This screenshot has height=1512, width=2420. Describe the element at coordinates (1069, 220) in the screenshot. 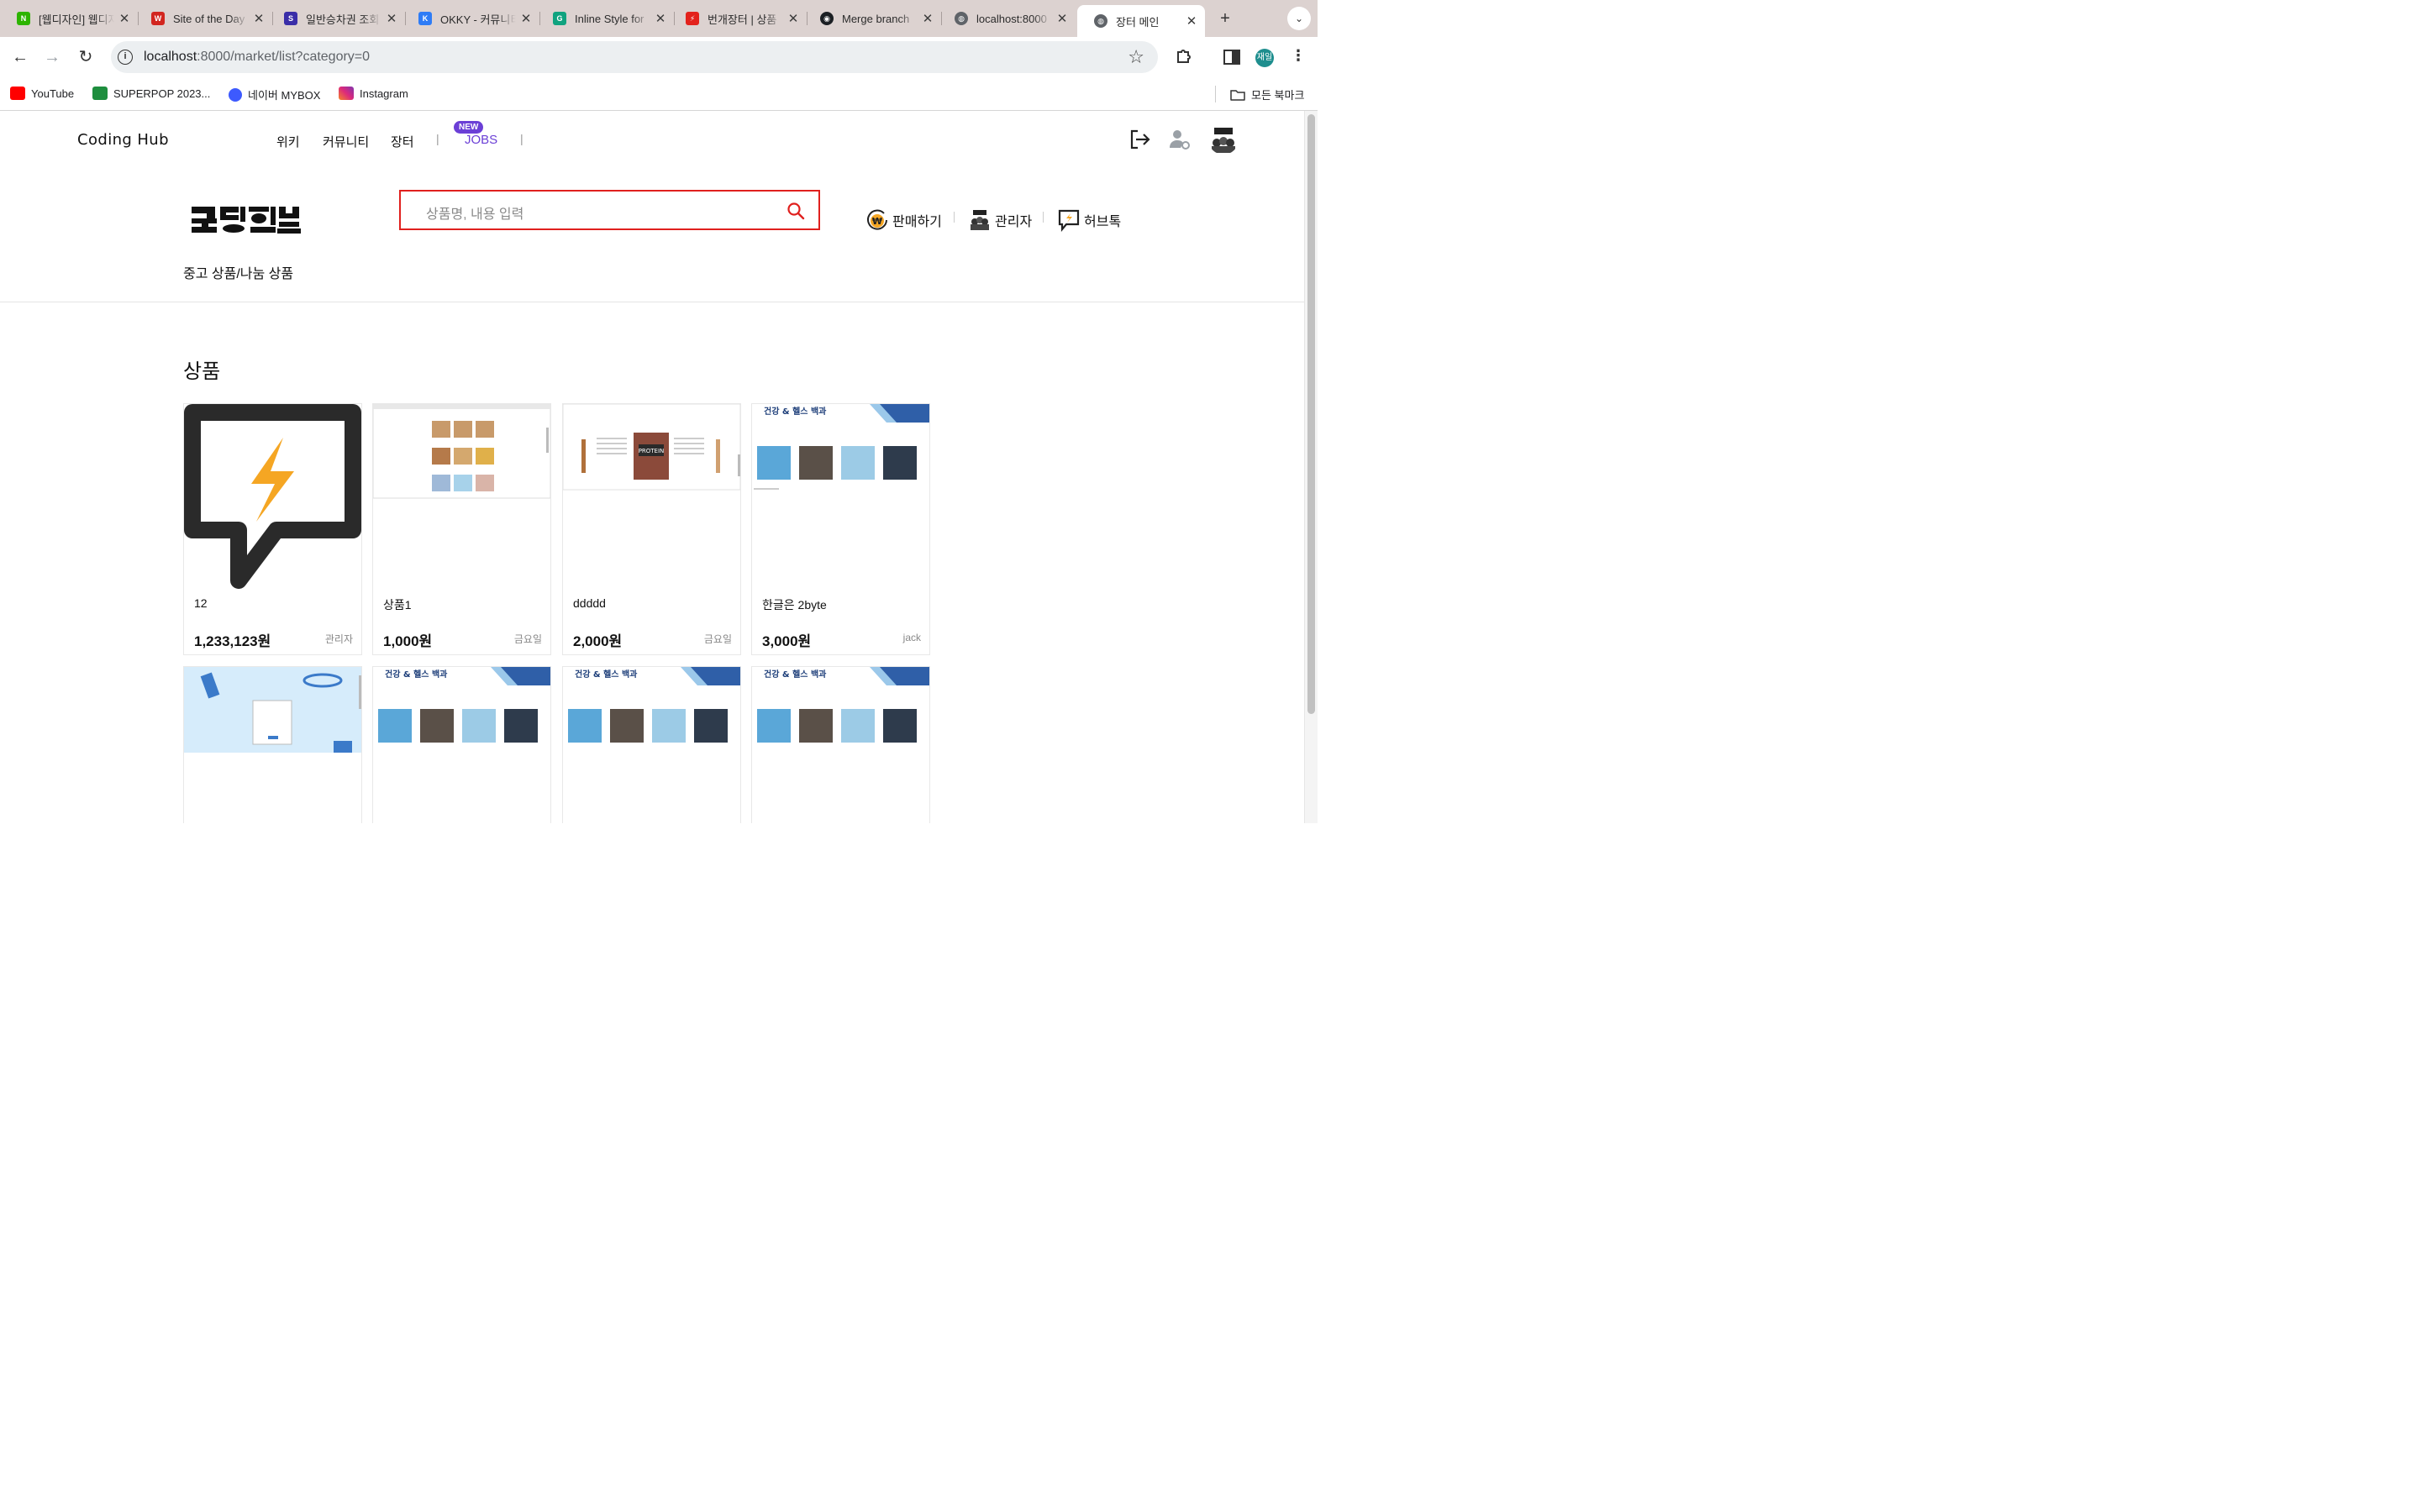

I see `chat-bubble-icon` at that location.